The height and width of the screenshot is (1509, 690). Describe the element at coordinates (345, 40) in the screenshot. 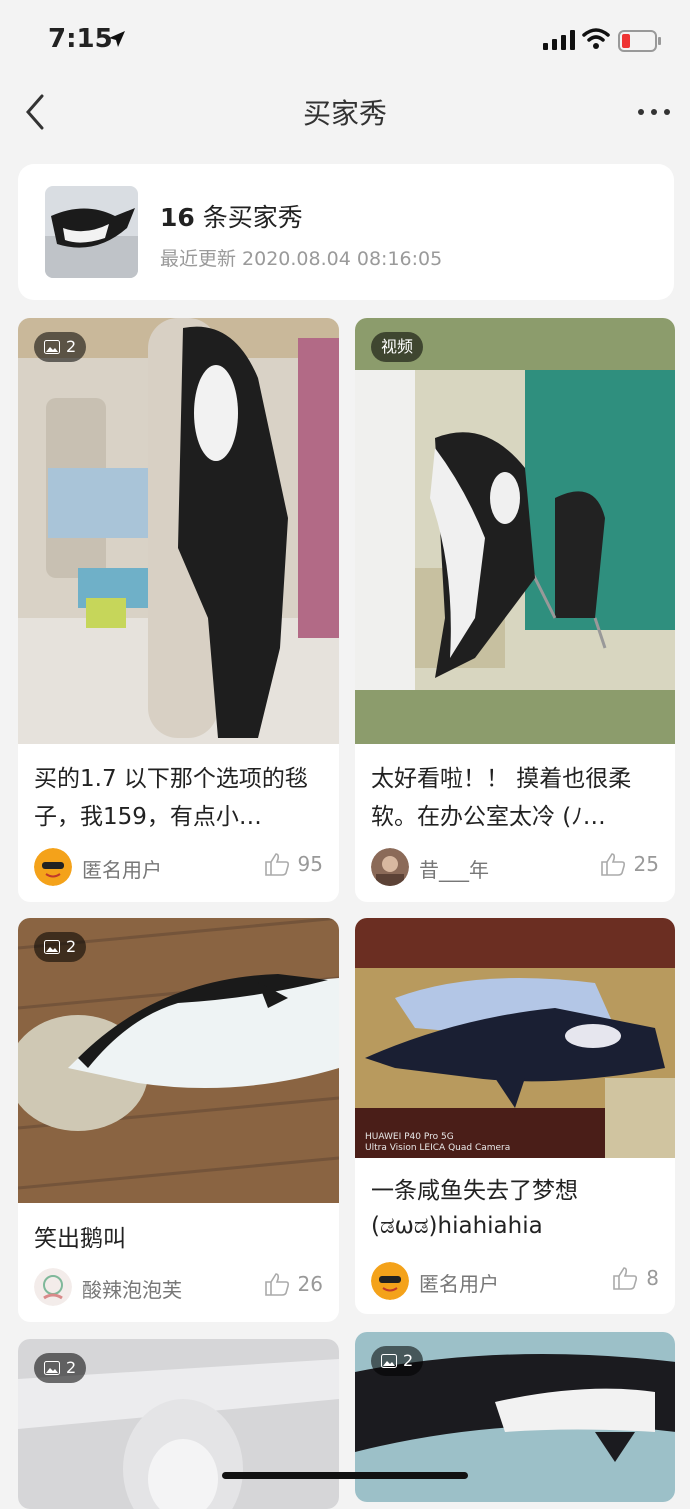

I see `status-bar: 7:15` at that location.